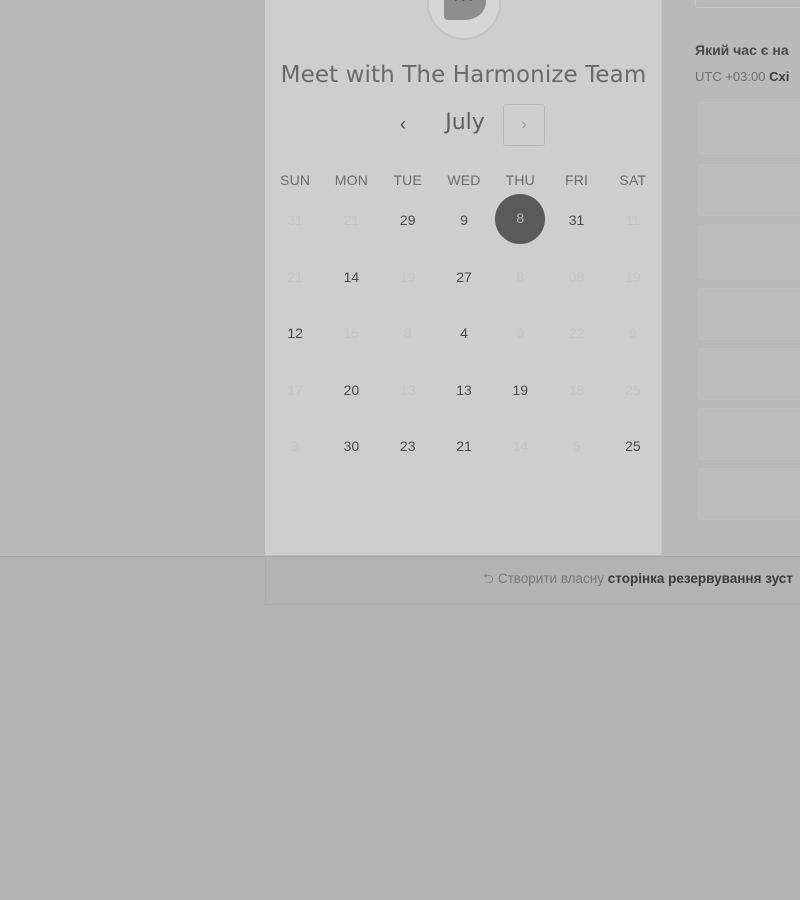 This screenshot has height=900, width=800. I want to click on date-number: 3, so click(295, 446).